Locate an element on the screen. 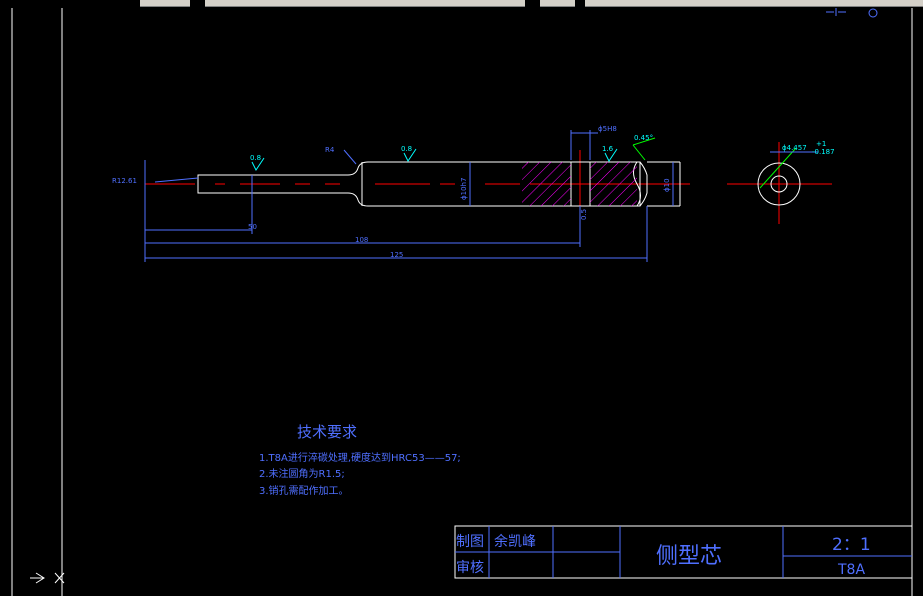 The width and height of the screenshot is (923, 596). title-part-name: 侧型芯 is located at coordinates (689, 556).